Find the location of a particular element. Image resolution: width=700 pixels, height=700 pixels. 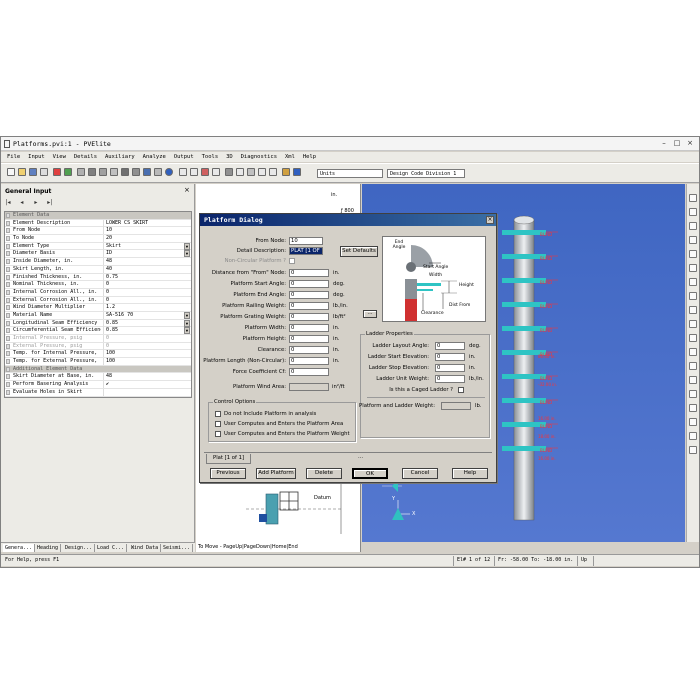

tab-platform-1: Plat [1 of 1] is located at coordinates (229, 459).